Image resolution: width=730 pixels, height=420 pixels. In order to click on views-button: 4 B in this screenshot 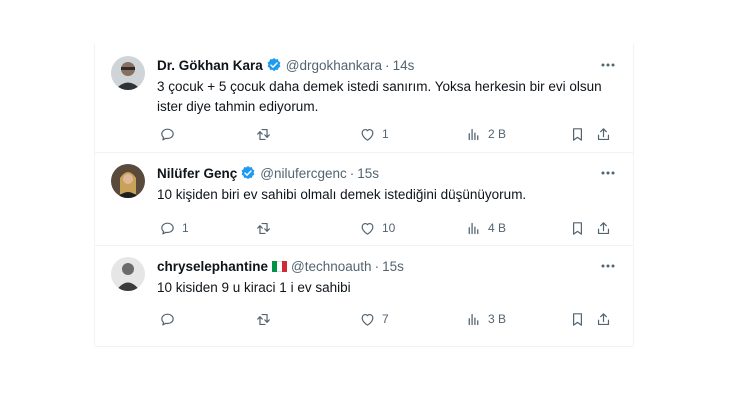, I will do `click(485, 228)`.